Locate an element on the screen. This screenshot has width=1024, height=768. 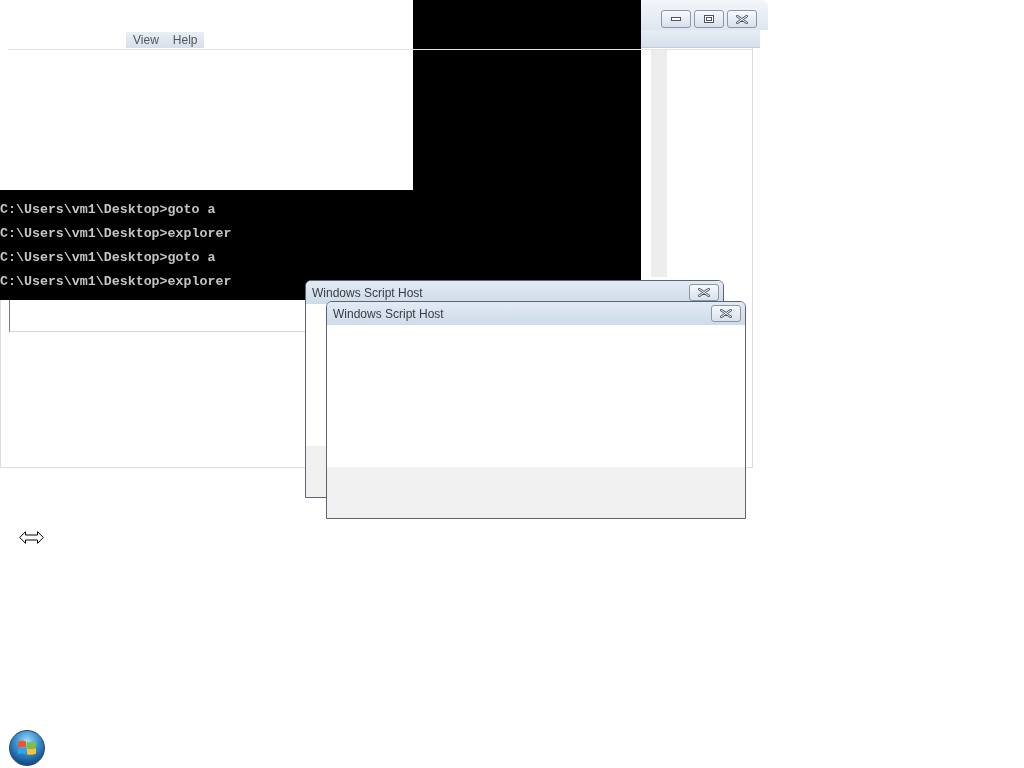
flag-icon is located at coordinates (27, 748).